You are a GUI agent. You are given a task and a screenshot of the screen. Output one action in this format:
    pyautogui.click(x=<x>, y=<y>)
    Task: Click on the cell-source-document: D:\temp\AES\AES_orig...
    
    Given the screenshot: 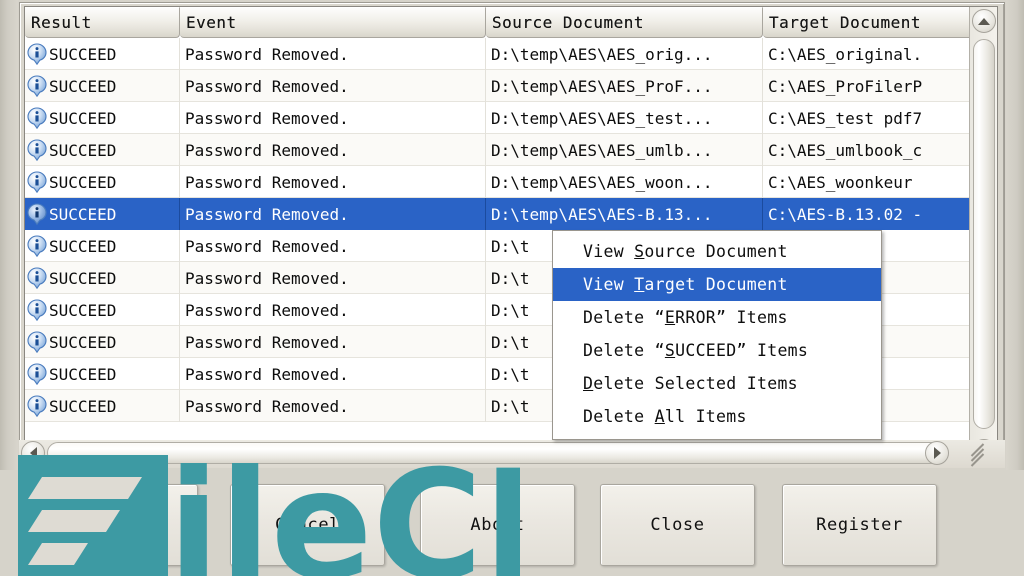 What is the action you would take?
    pyautogui.click(x=624, y=54)
    